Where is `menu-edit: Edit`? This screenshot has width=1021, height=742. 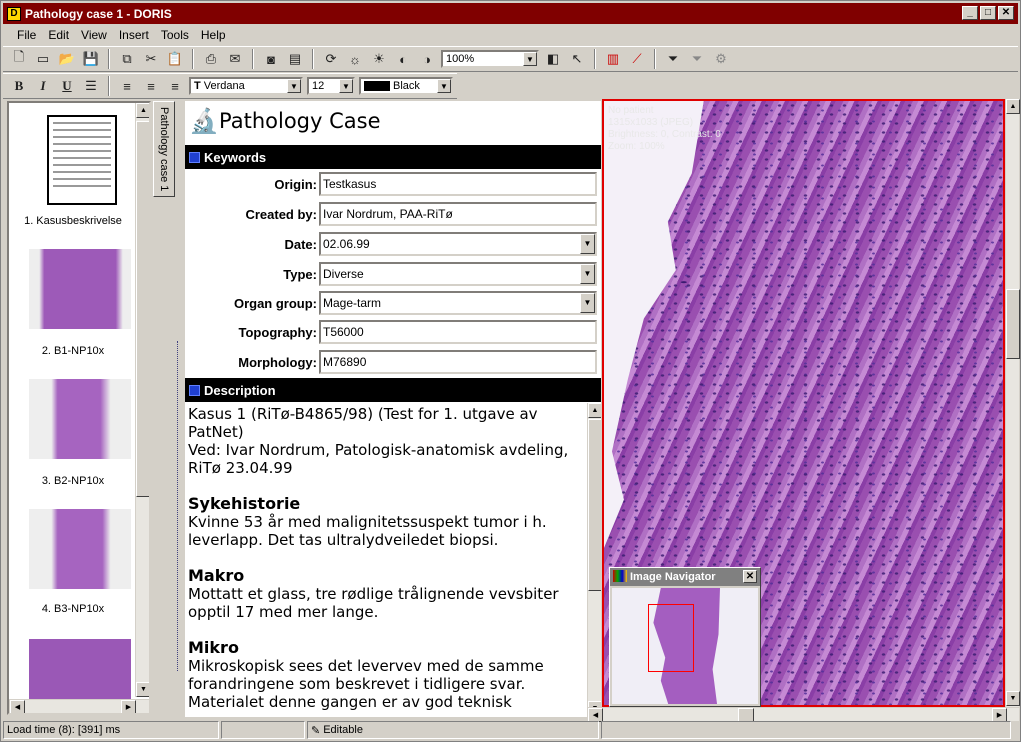
menu-edit: Edit is located at coordinates (58, 35).